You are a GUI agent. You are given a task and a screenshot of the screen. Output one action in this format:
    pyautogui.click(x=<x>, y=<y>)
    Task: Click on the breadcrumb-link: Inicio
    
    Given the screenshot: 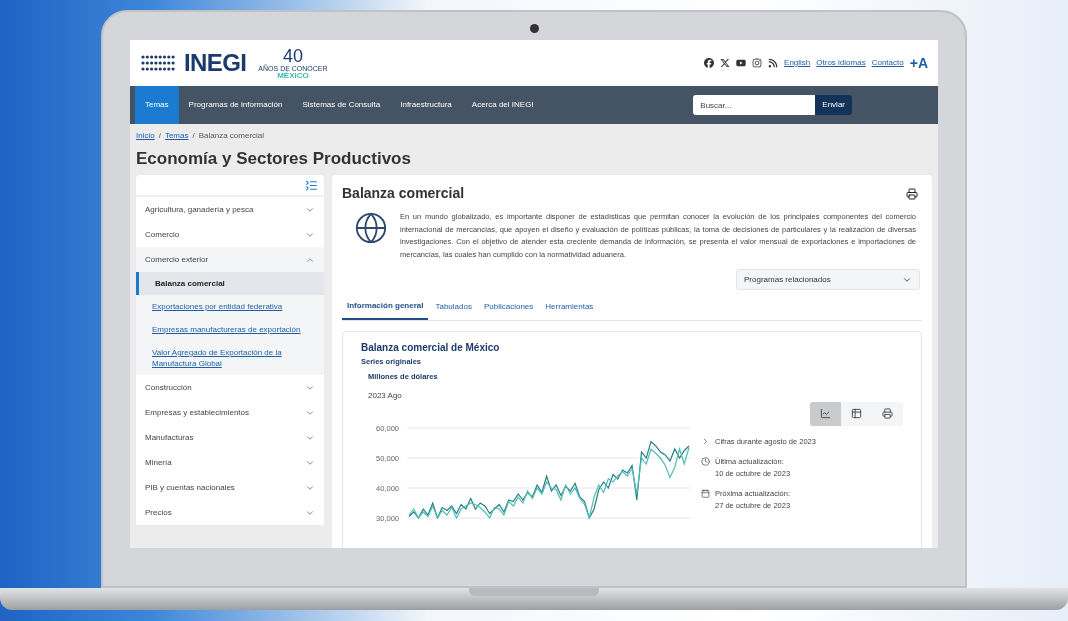 What is the action you would take?
    pyautogui.click(x=145, y=136)
    